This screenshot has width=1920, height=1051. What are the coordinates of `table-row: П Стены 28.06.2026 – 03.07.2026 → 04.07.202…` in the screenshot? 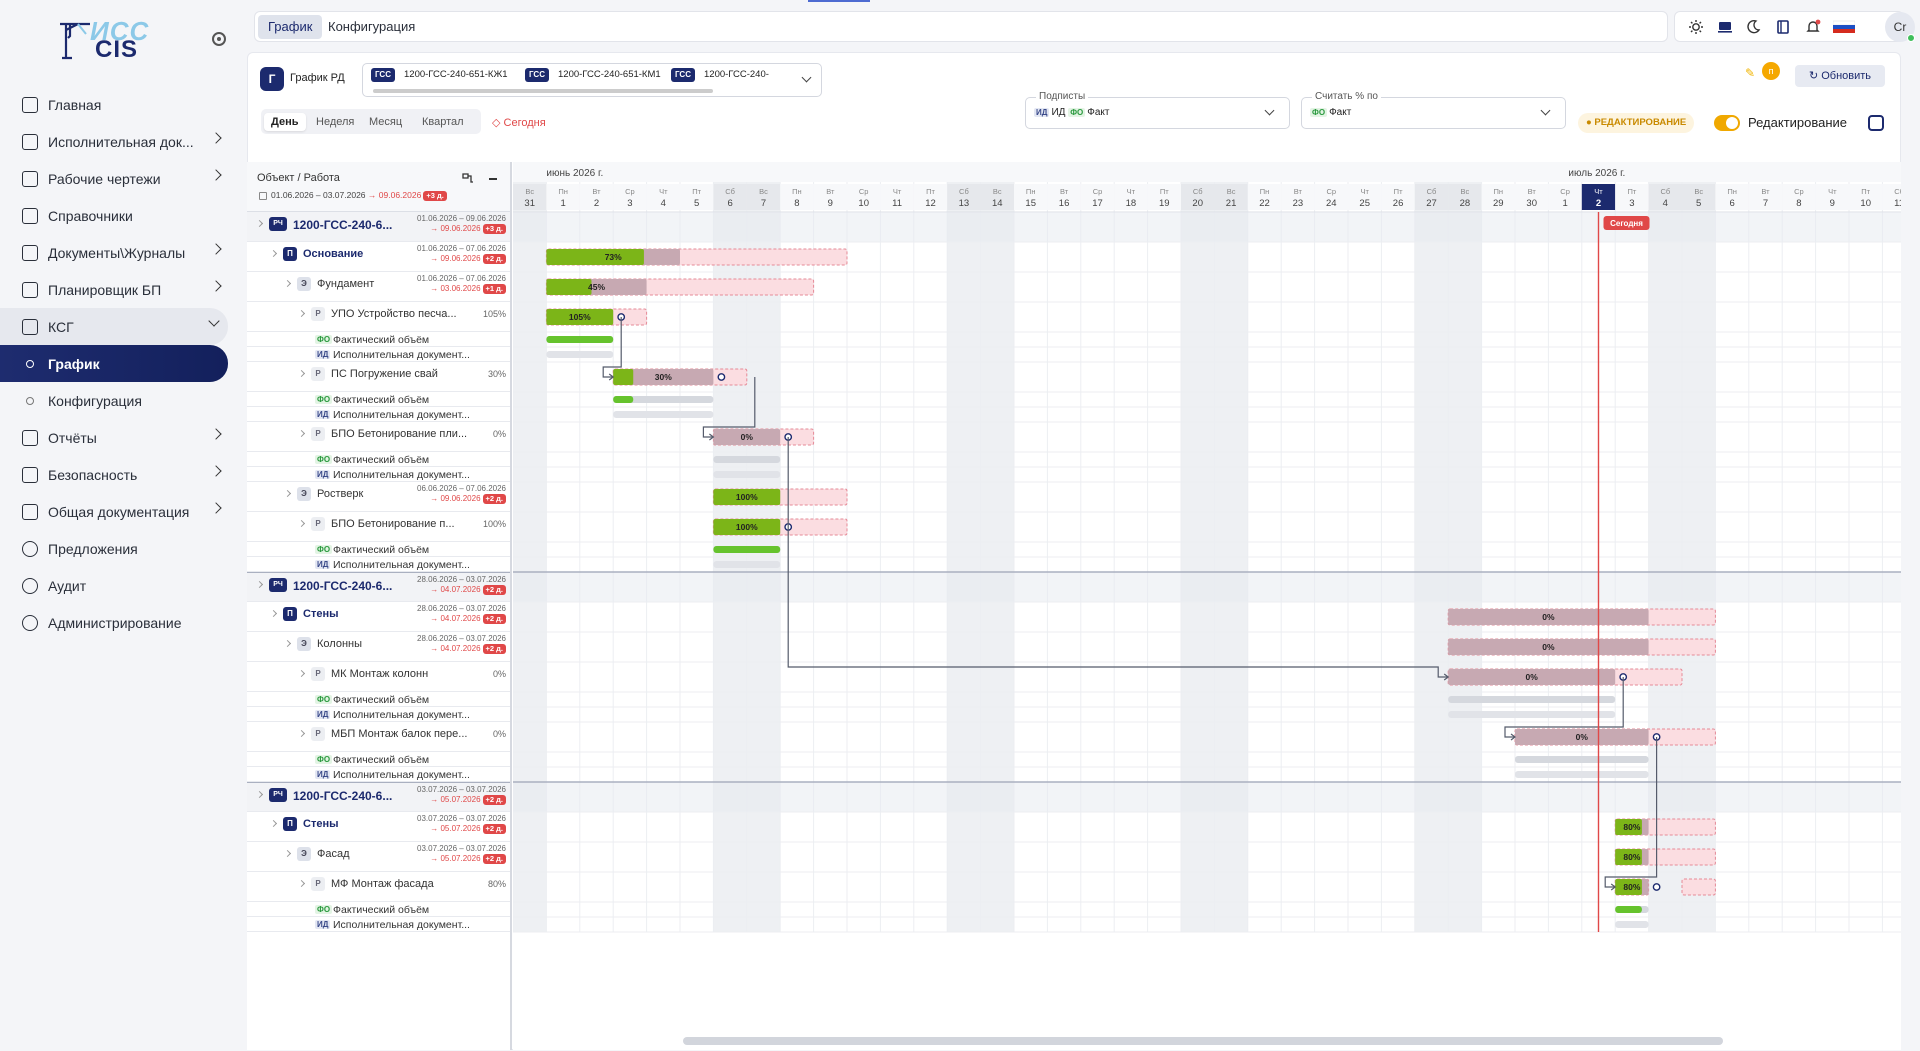 It's located at (378, 617).